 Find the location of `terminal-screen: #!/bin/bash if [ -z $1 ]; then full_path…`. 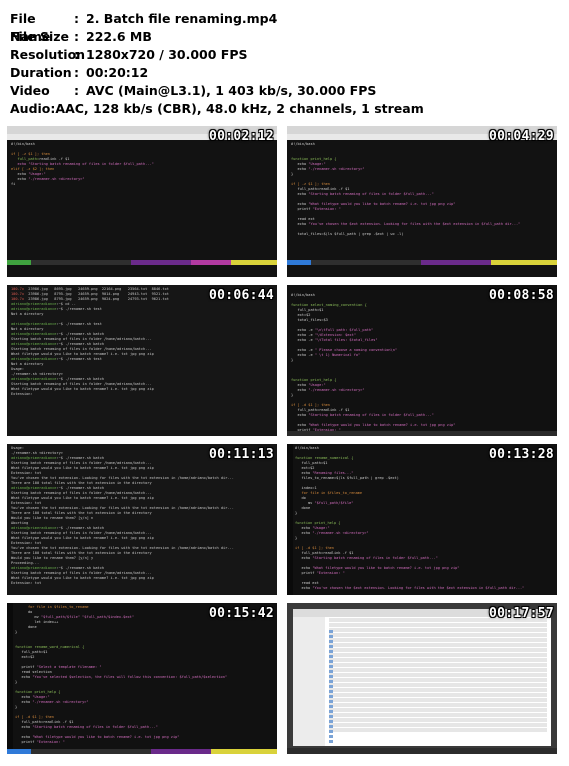

terminal-screen: #!/bin/bash if [ -z $1 ]; then full_path… is located at coordinates (142, 208).